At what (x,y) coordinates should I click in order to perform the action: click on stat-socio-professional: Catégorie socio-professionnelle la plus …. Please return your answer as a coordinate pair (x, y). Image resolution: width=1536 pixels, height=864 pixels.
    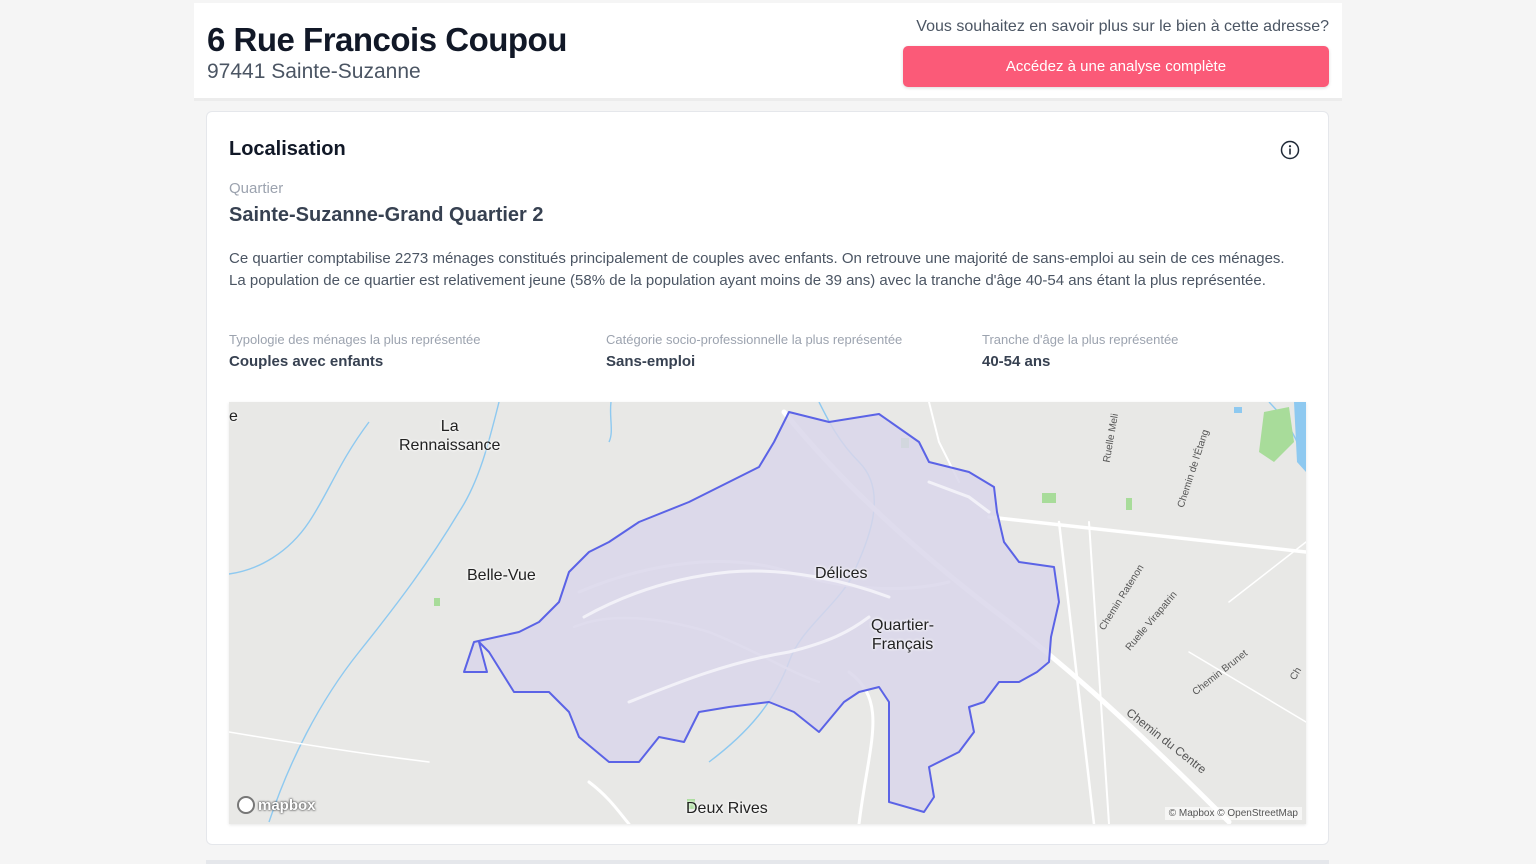
    Looking at the image, I should click on (754, 351).